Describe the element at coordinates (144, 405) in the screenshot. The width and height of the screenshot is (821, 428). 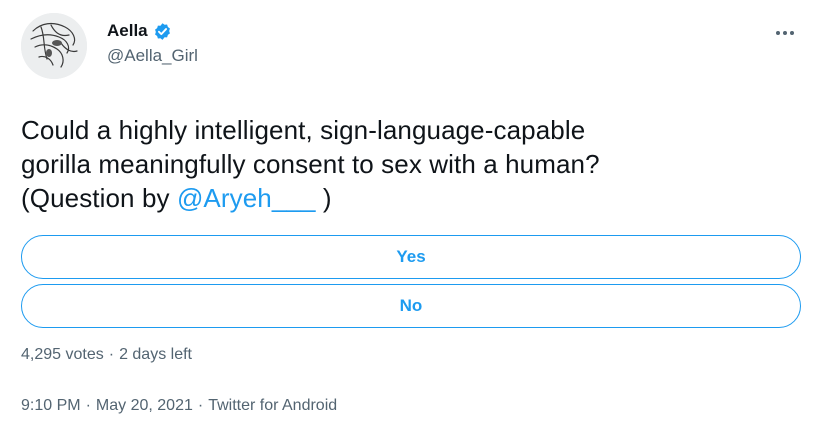
I see `tweet-date: May 20, 2021` at that location.